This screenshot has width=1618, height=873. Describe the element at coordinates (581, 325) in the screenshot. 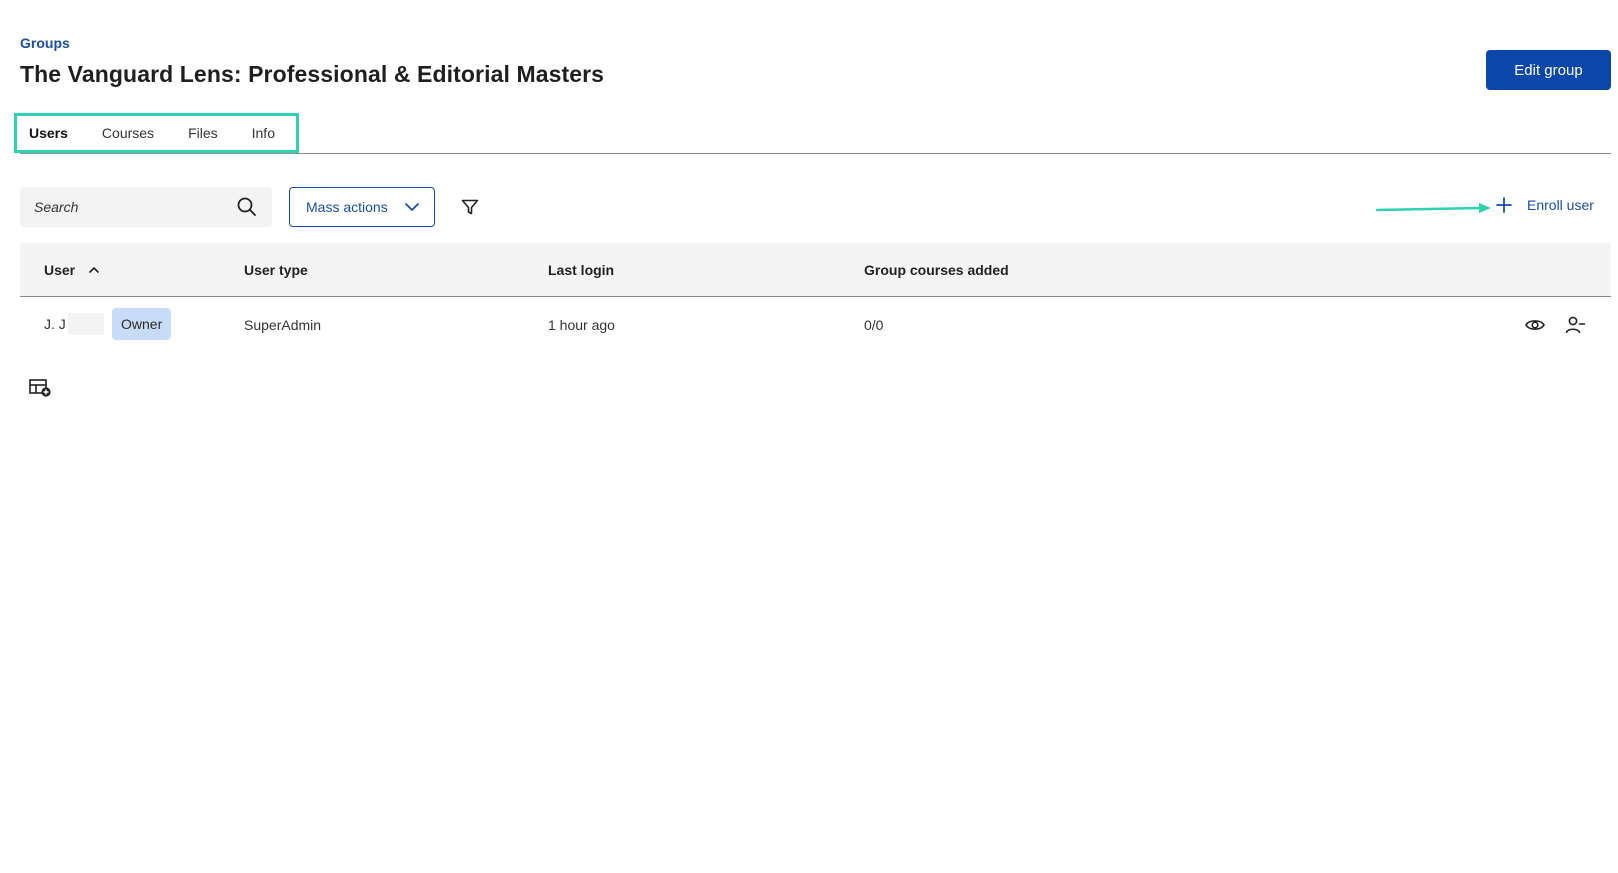

I see `last-login-cell: 1 hour ago` at that location.